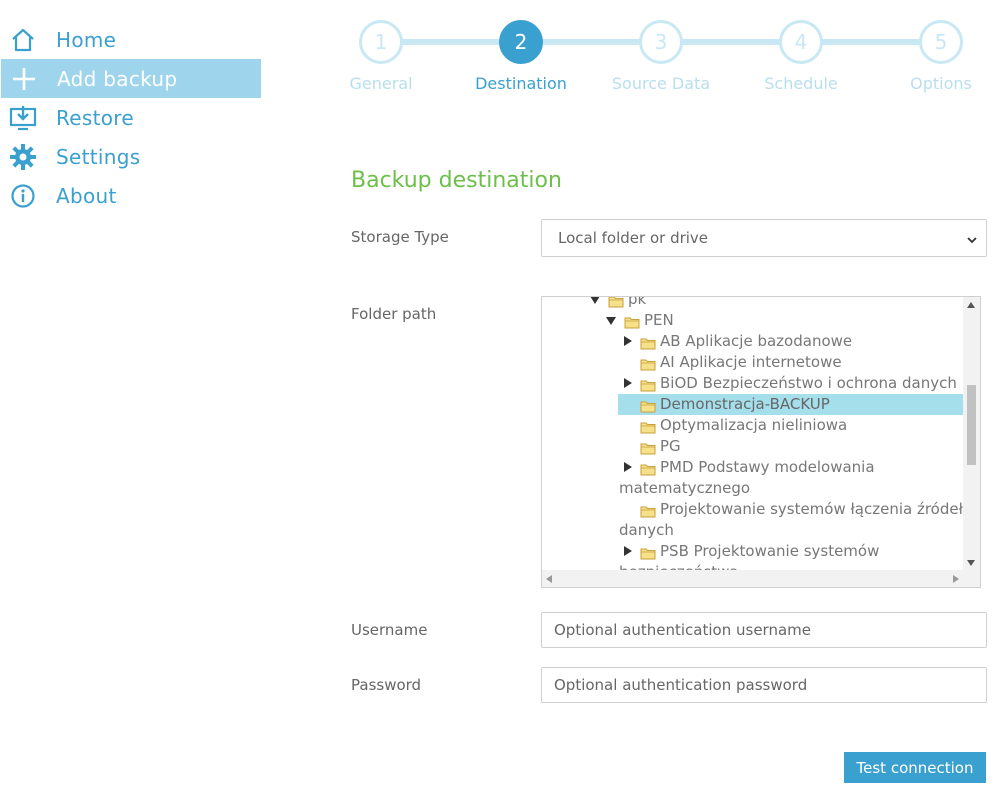  What do you see at coordinates (659, 320) in the screenshot?
I see `tree-label: PEN` at bounding box center [659, 320].